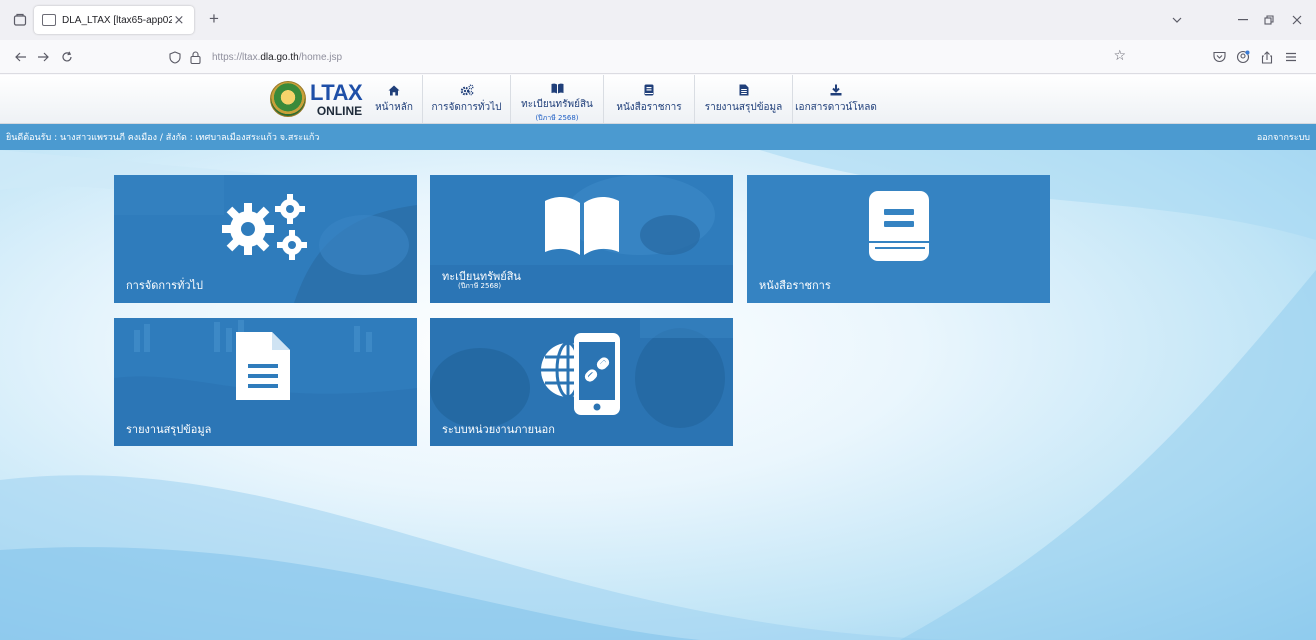 This screenshot has height=640, width=1316. I want to click on tile-external-agency-system: ระบบหน่วยงานภายนอก, so click(581, 382).